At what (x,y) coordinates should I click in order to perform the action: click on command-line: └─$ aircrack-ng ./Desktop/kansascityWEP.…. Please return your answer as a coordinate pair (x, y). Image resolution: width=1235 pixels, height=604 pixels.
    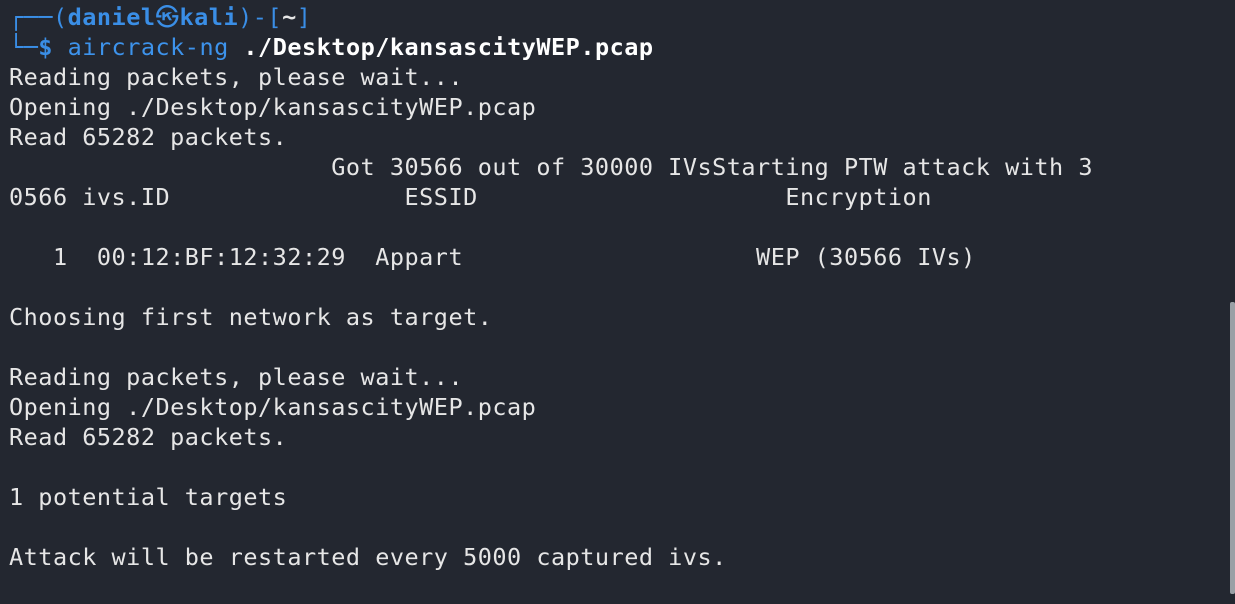
    Looking at the image, I should click on (331, 47).